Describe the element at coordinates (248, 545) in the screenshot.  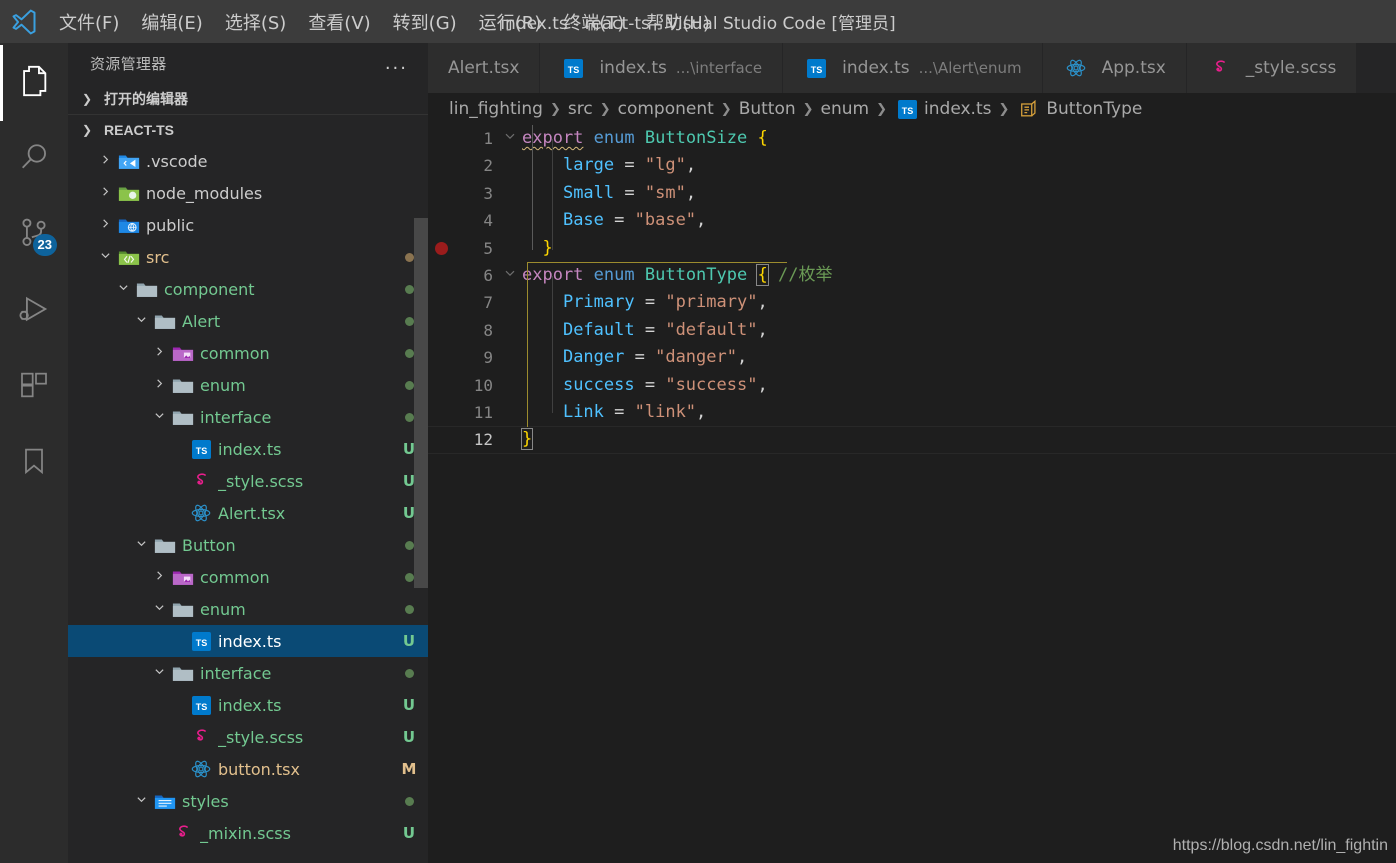
I see `tree-item-button: Button` at that location.